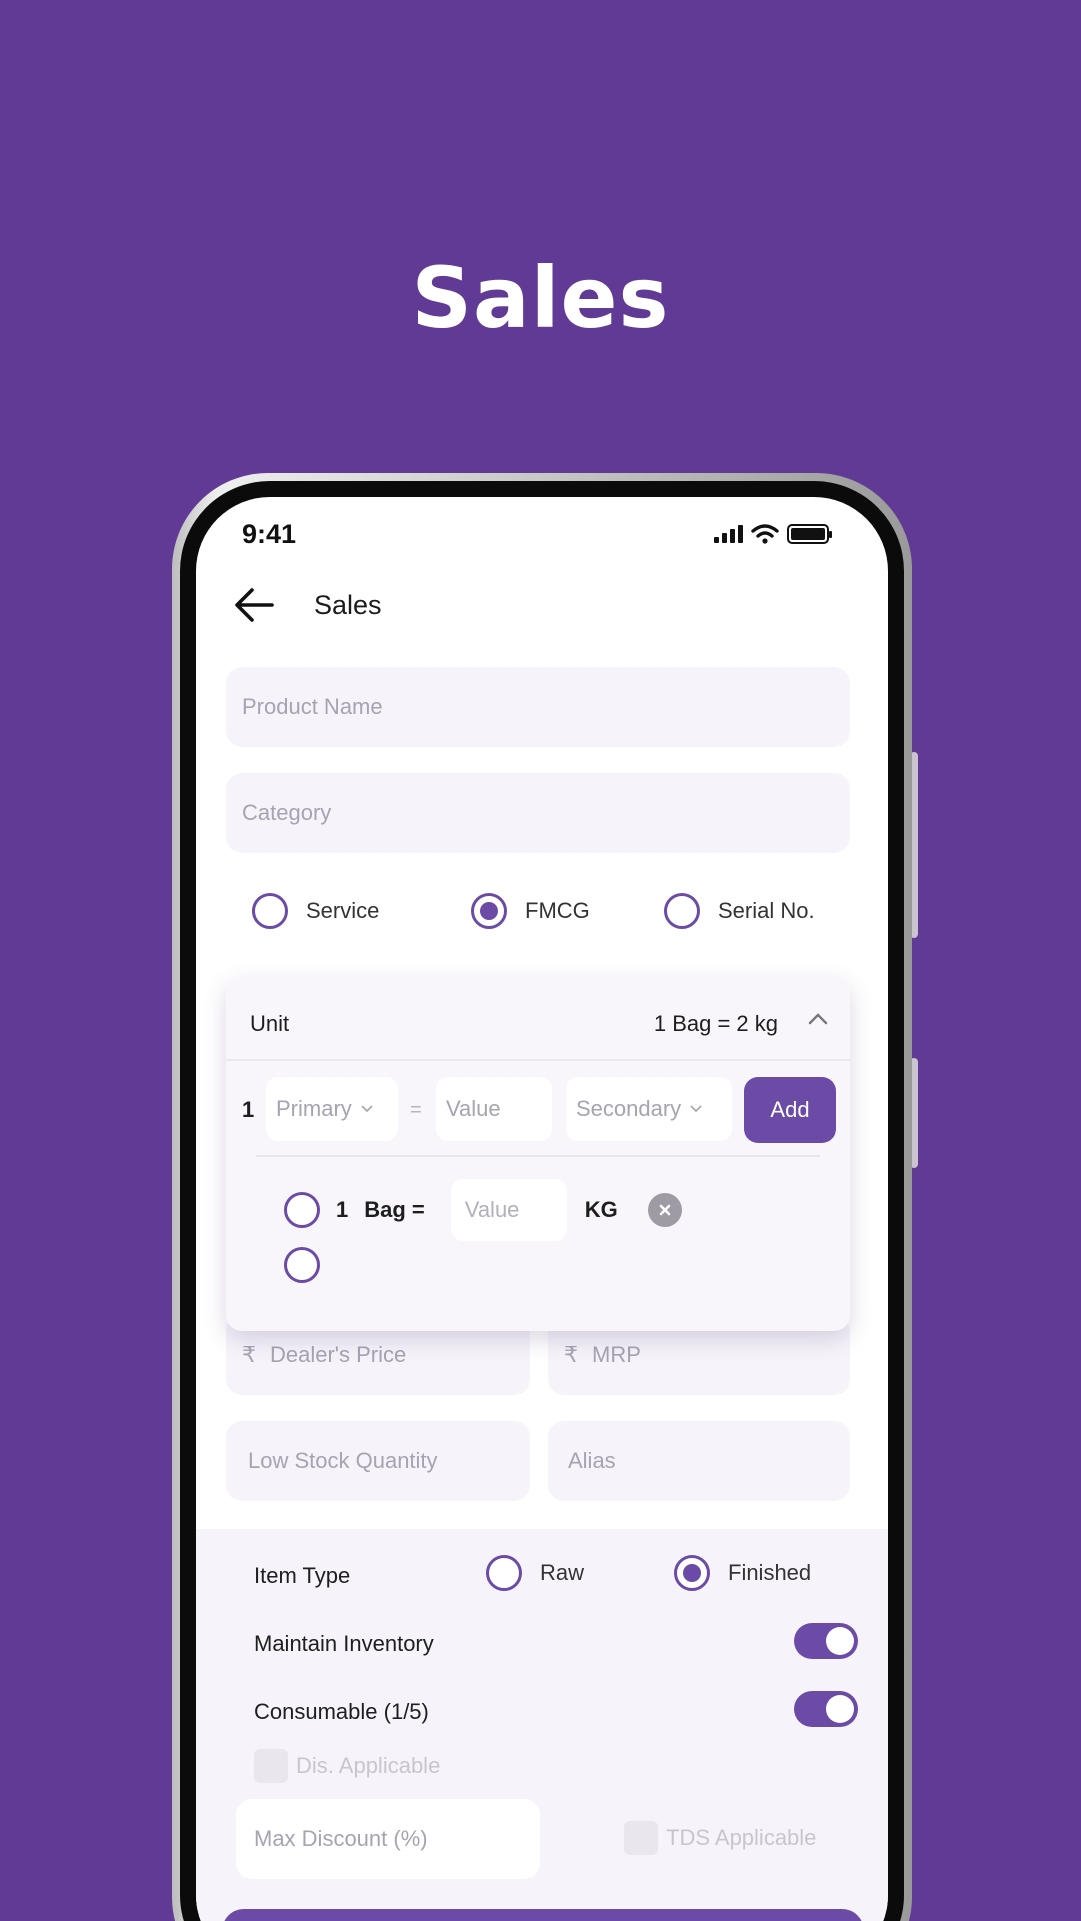  Describe the element at coordinates (728, 534) in the screenshot. I see `signal-icon` at that location.